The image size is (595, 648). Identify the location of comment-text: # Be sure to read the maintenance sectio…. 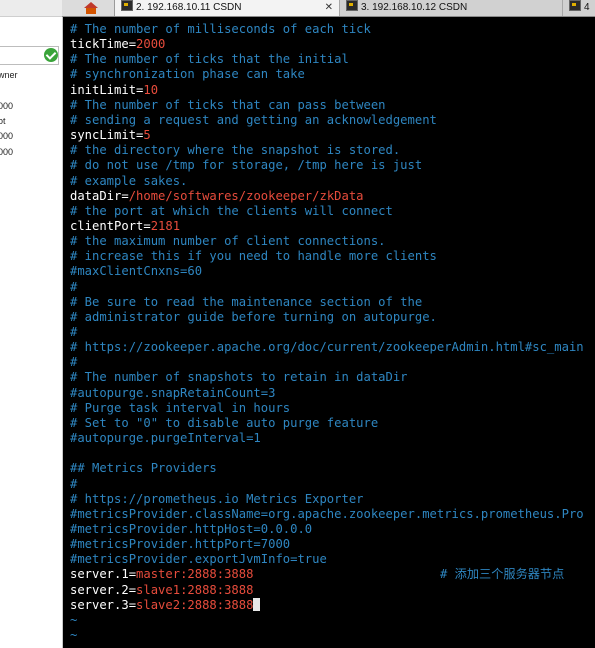
(246, 301).